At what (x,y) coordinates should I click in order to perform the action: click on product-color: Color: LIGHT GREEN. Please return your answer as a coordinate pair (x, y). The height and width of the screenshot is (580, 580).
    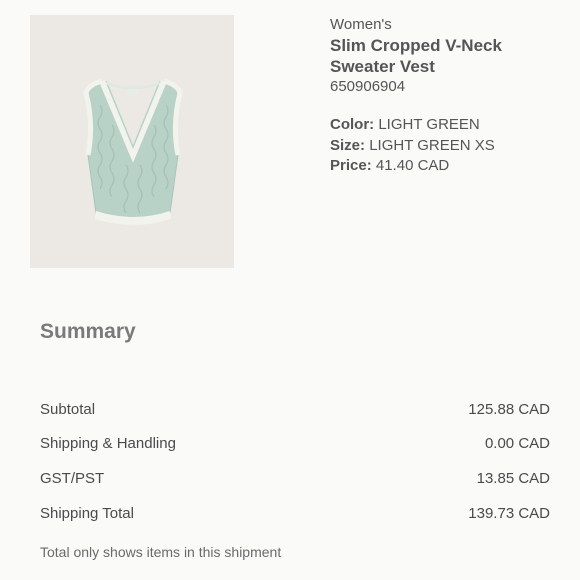
    Looking at the image, I should click on (430, 125).